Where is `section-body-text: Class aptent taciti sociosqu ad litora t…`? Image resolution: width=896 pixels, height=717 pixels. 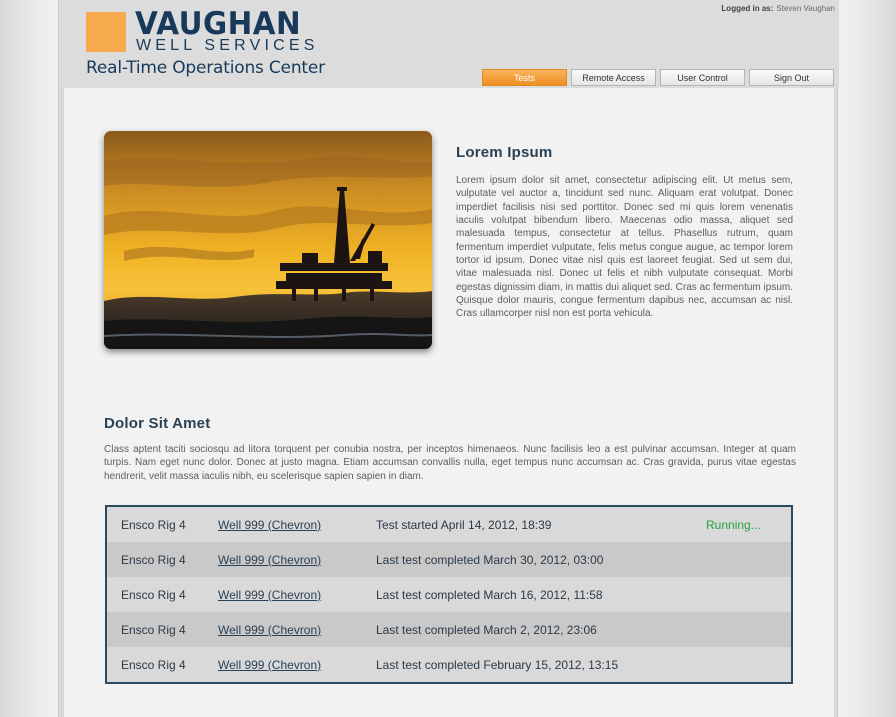
section-body-text: Class aptent taciti sociosqu ad litora t… is located at coordinates (450, 463).